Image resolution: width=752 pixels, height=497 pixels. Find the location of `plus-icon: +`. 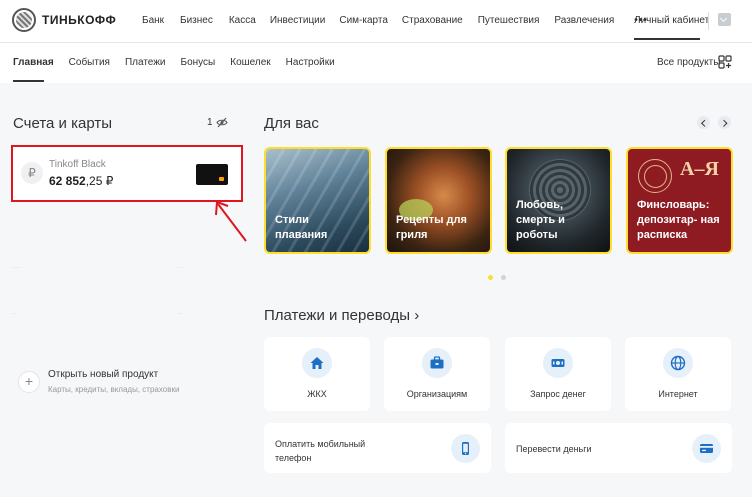

plus-icon: + is located at coordinates (29, 382).